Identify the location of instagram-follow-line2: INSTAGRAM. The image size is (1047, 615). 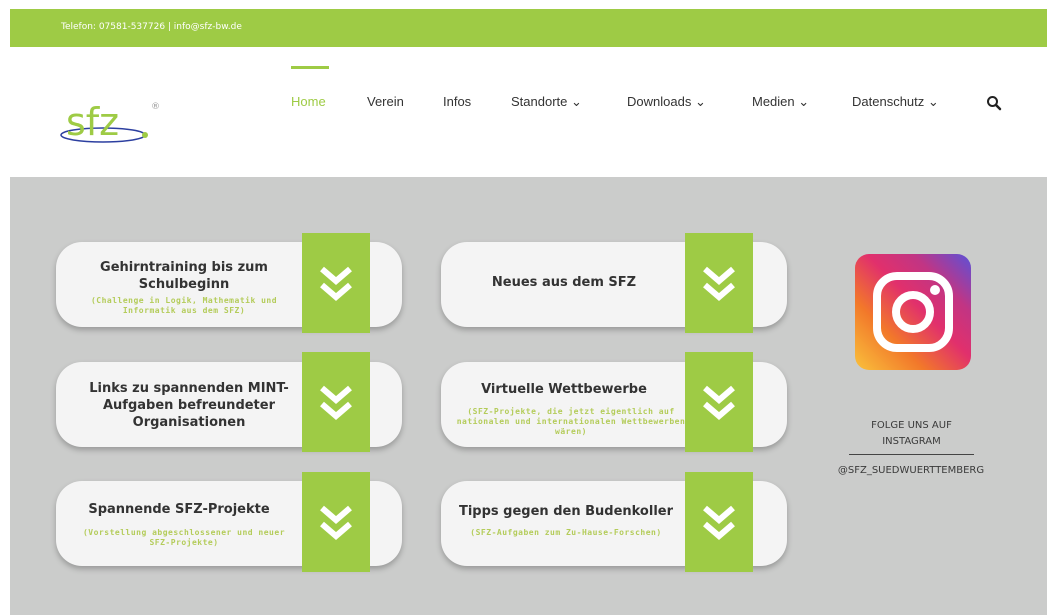
(911, 441).